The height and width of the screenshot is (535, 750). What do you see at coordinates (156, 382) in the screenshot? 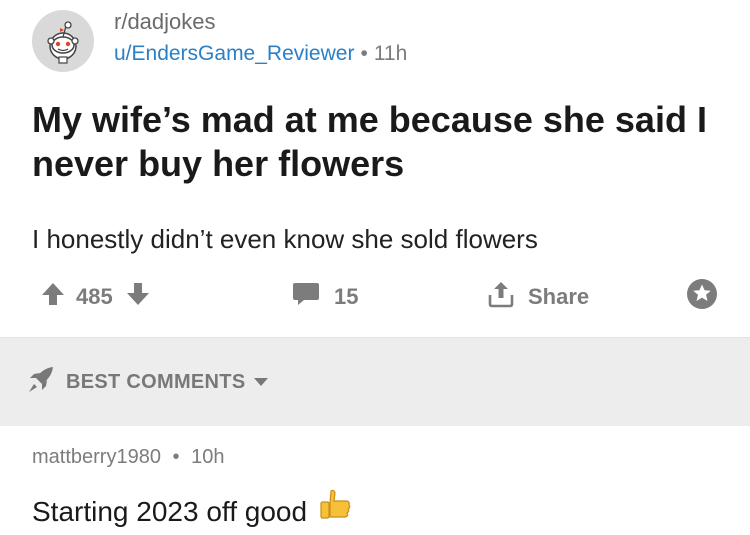
I see `sort-label: BEST COMMENTS` at bounding box center [156, 382].